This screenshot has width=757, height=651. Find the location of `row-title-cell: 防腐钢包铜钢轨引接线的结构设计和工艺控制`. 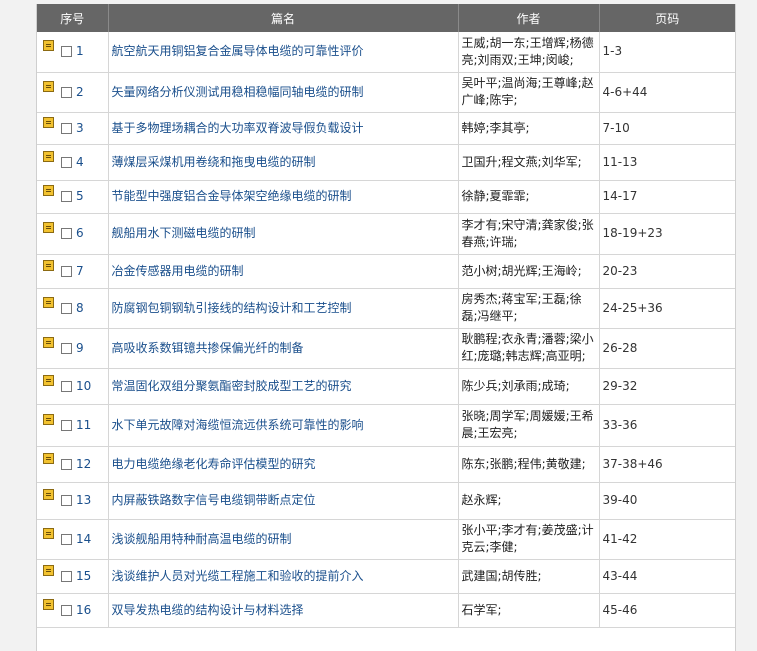

row-title-cell: 防腐钢包铜钢轨引接线的结构设计和工艺控制 is located at coordinates (283, 308).